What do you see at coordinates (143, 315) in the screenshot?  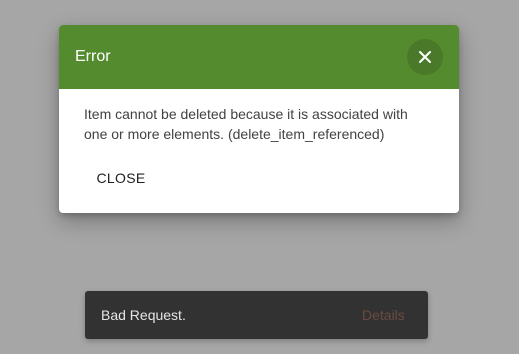 I see `snackbar-message: Bad Request.` at bounding box center [143, 315].